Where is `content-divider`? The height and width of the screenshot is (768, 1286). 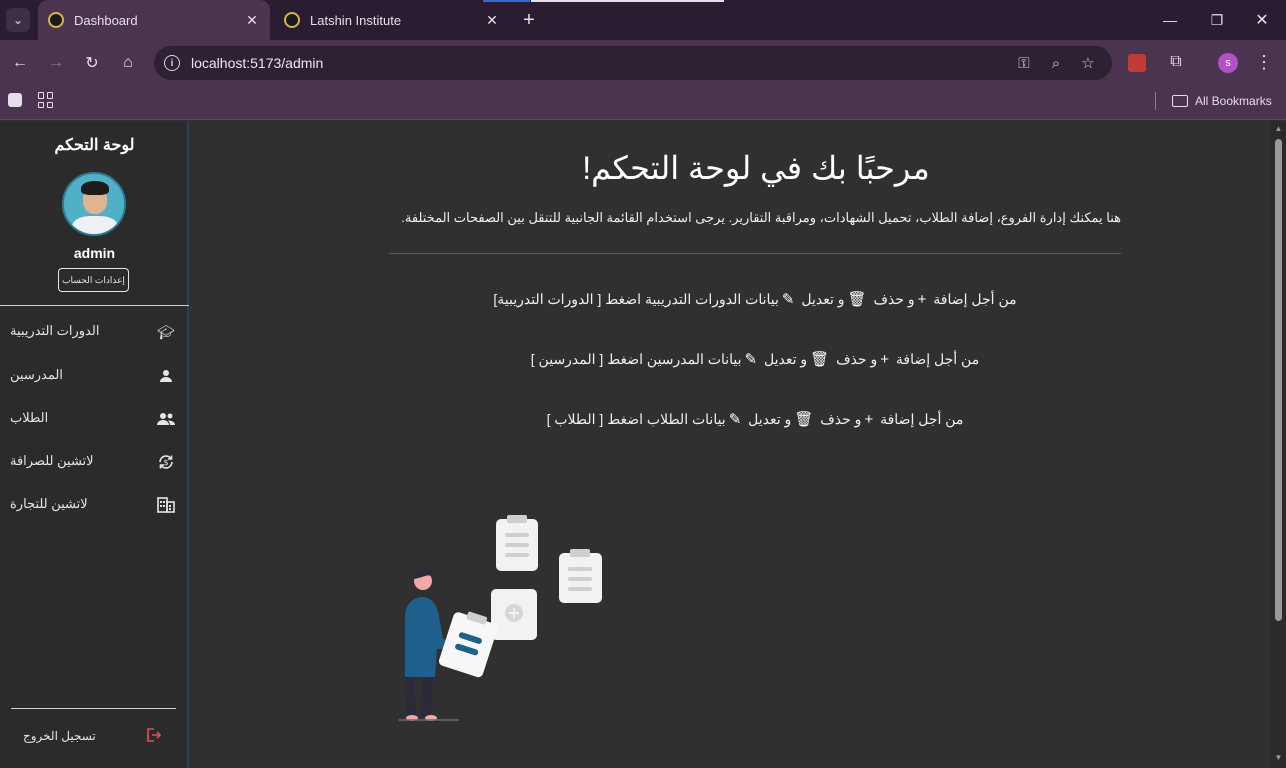
content-divider is located at coordinates (755, 253).